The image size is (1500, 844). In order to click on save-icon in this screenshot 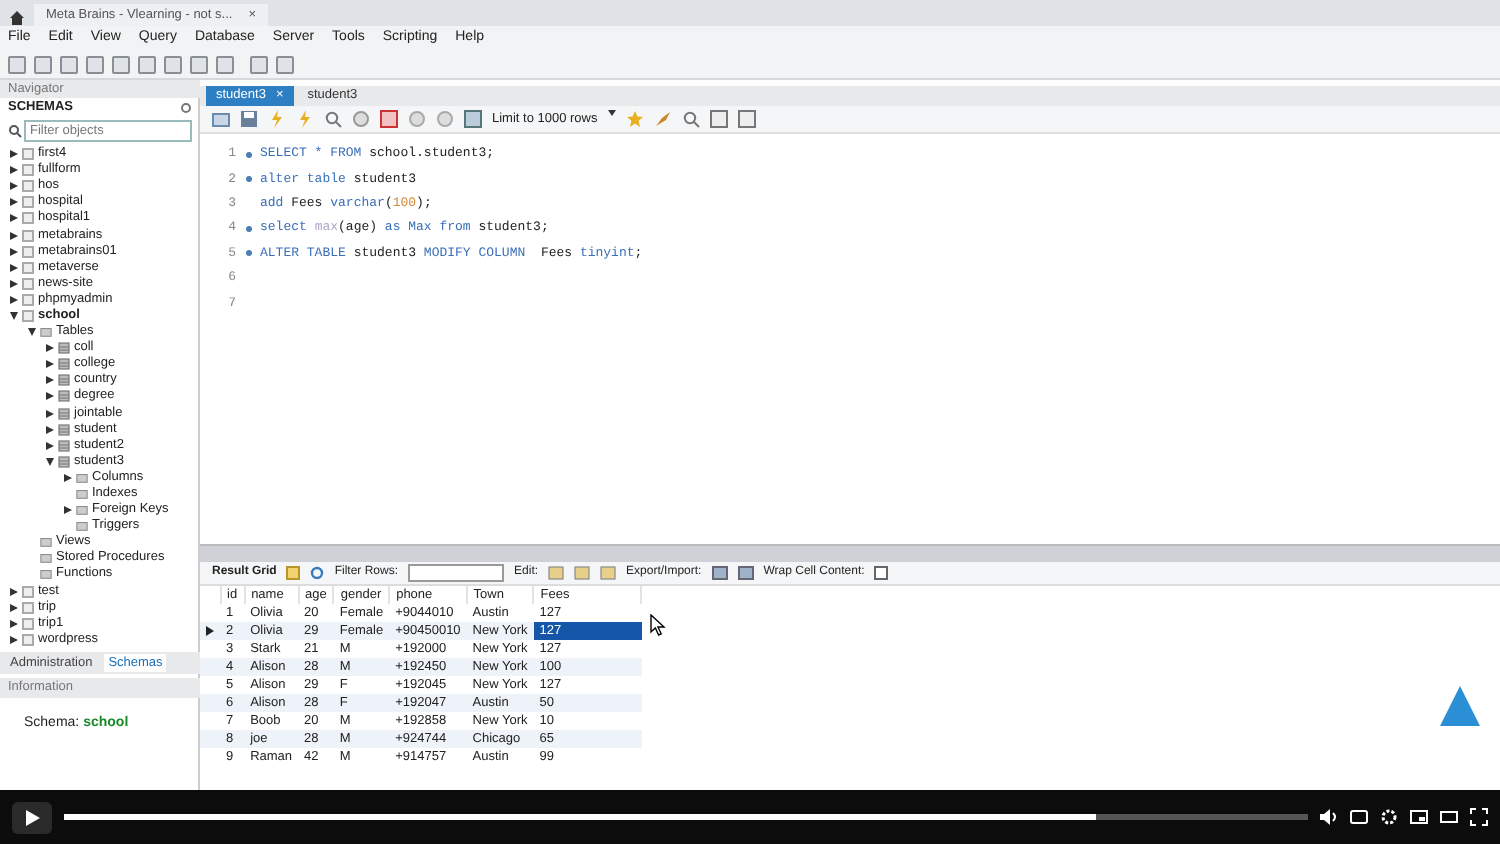, I will do `click(249, 119)`.